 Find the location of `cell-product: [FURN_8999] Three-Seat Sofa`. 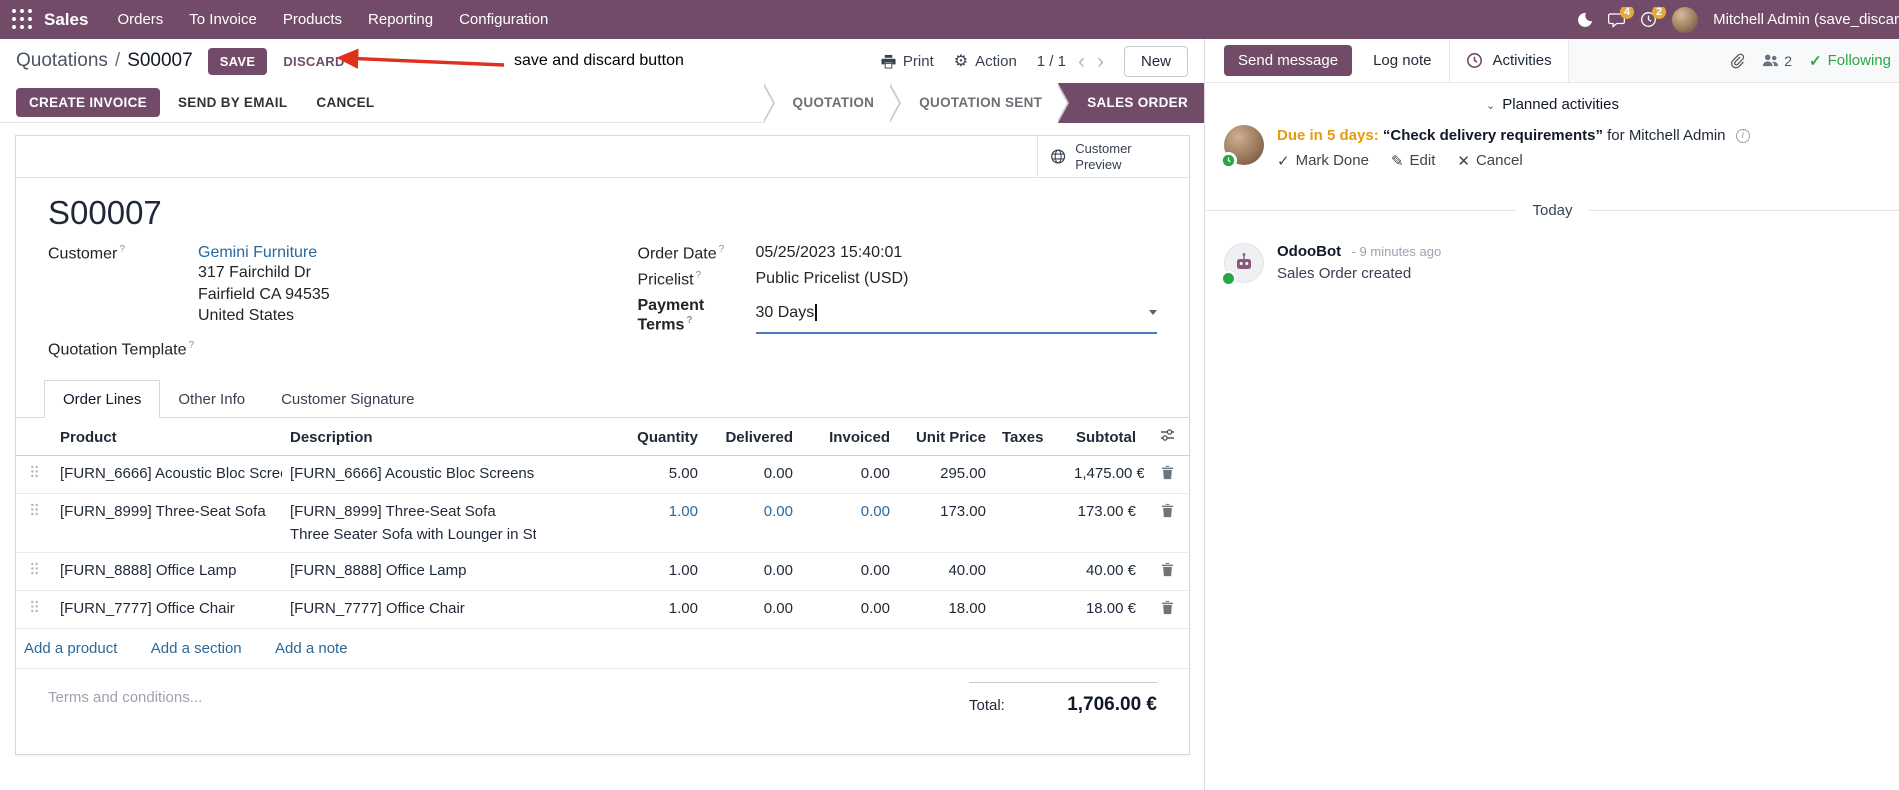

cell-product: [FURN_8999] Three-Seat Sofa is located at coordinates (167, 523).